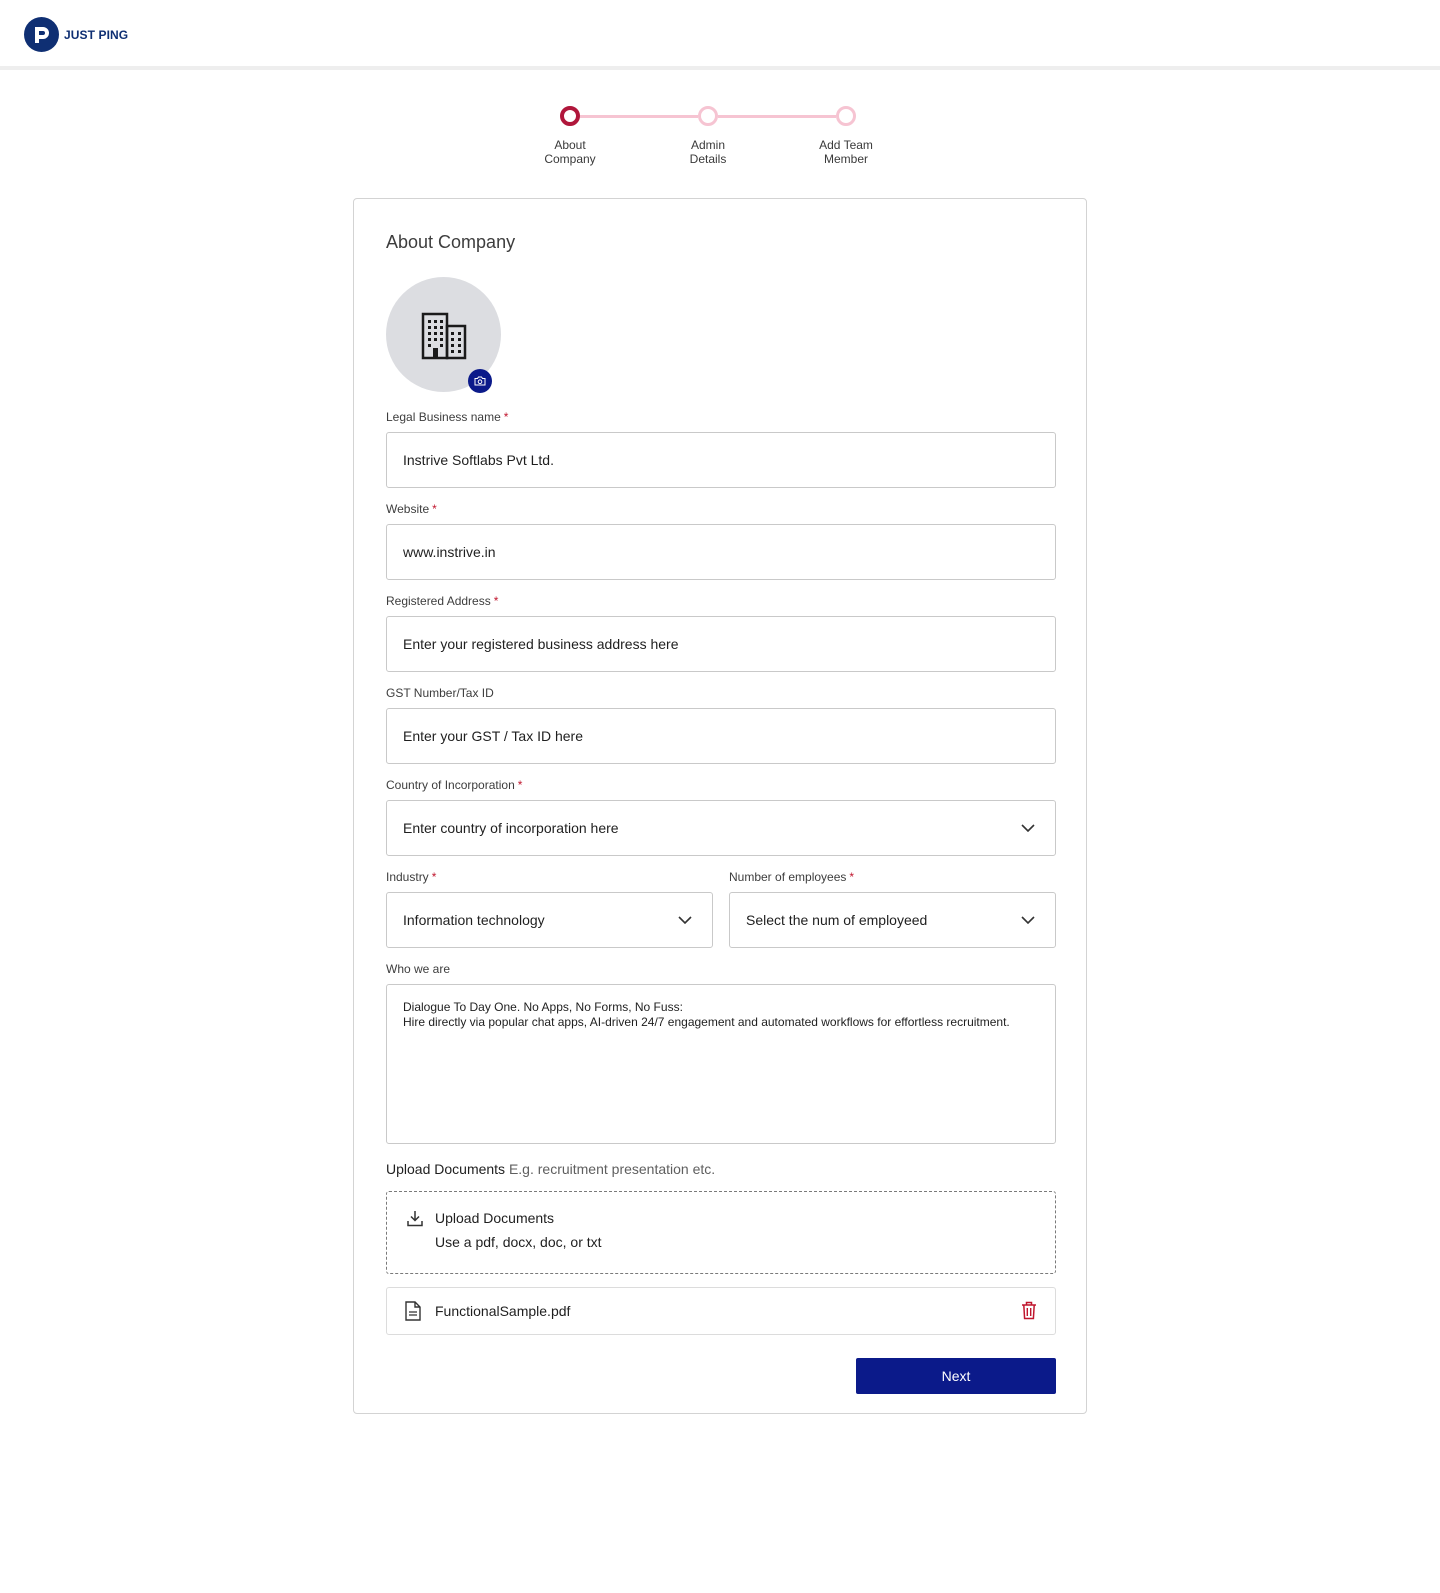  I want to click on uploaded-file-row: FunctionalSample.pdf, so click(721, 1311).